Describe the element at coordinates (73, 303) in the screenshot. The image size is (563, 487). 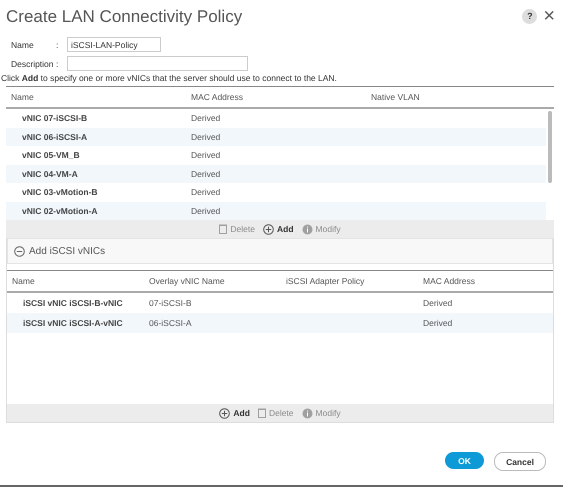
I see `table-cell-text: iSCSI vNIC iSCSI-B-vNIC` at that location.